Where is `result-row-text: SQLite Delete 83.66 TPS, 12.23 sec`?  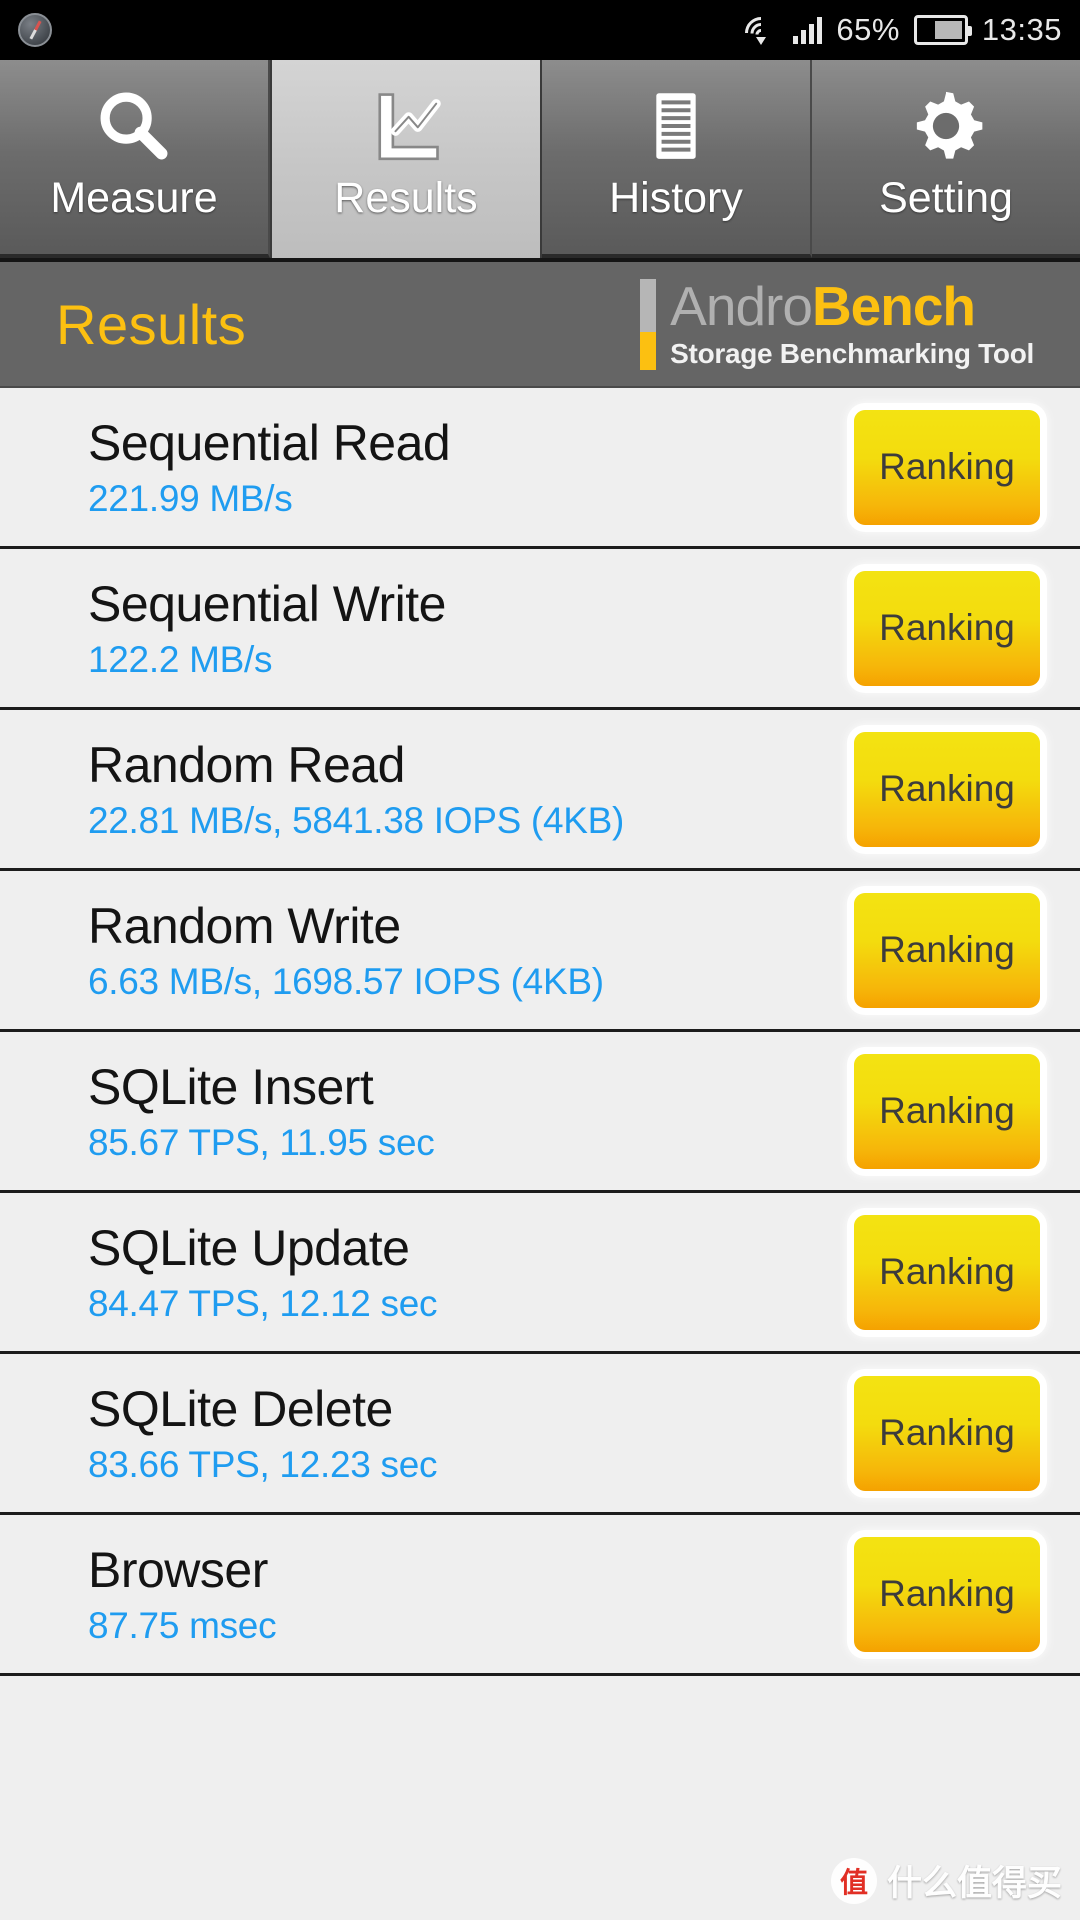 result-row-text: SQLite Delete 83.66 TPS, 12.23 sec is located at coordinates (262, 1433).